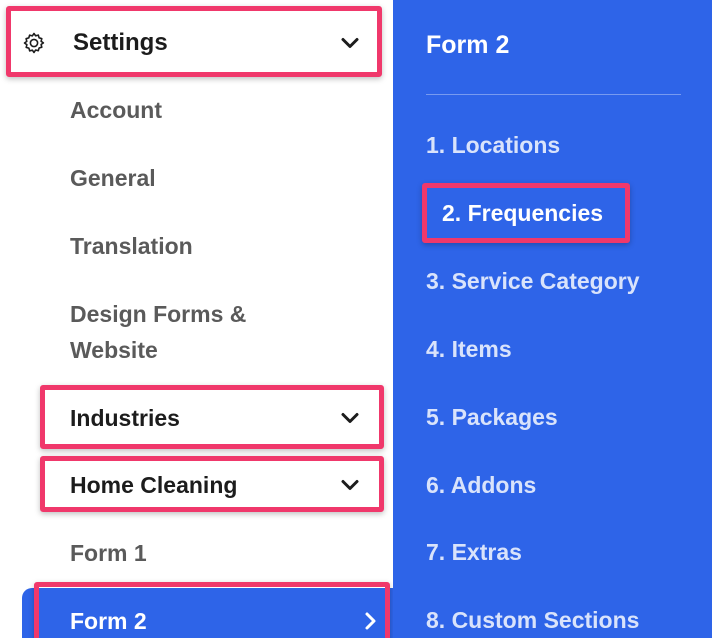 The image size is (712, 638). Describe the element at coordinates (114, 350) in the screenshot. I see `sidebar-item-design-line2: Website` at that location.